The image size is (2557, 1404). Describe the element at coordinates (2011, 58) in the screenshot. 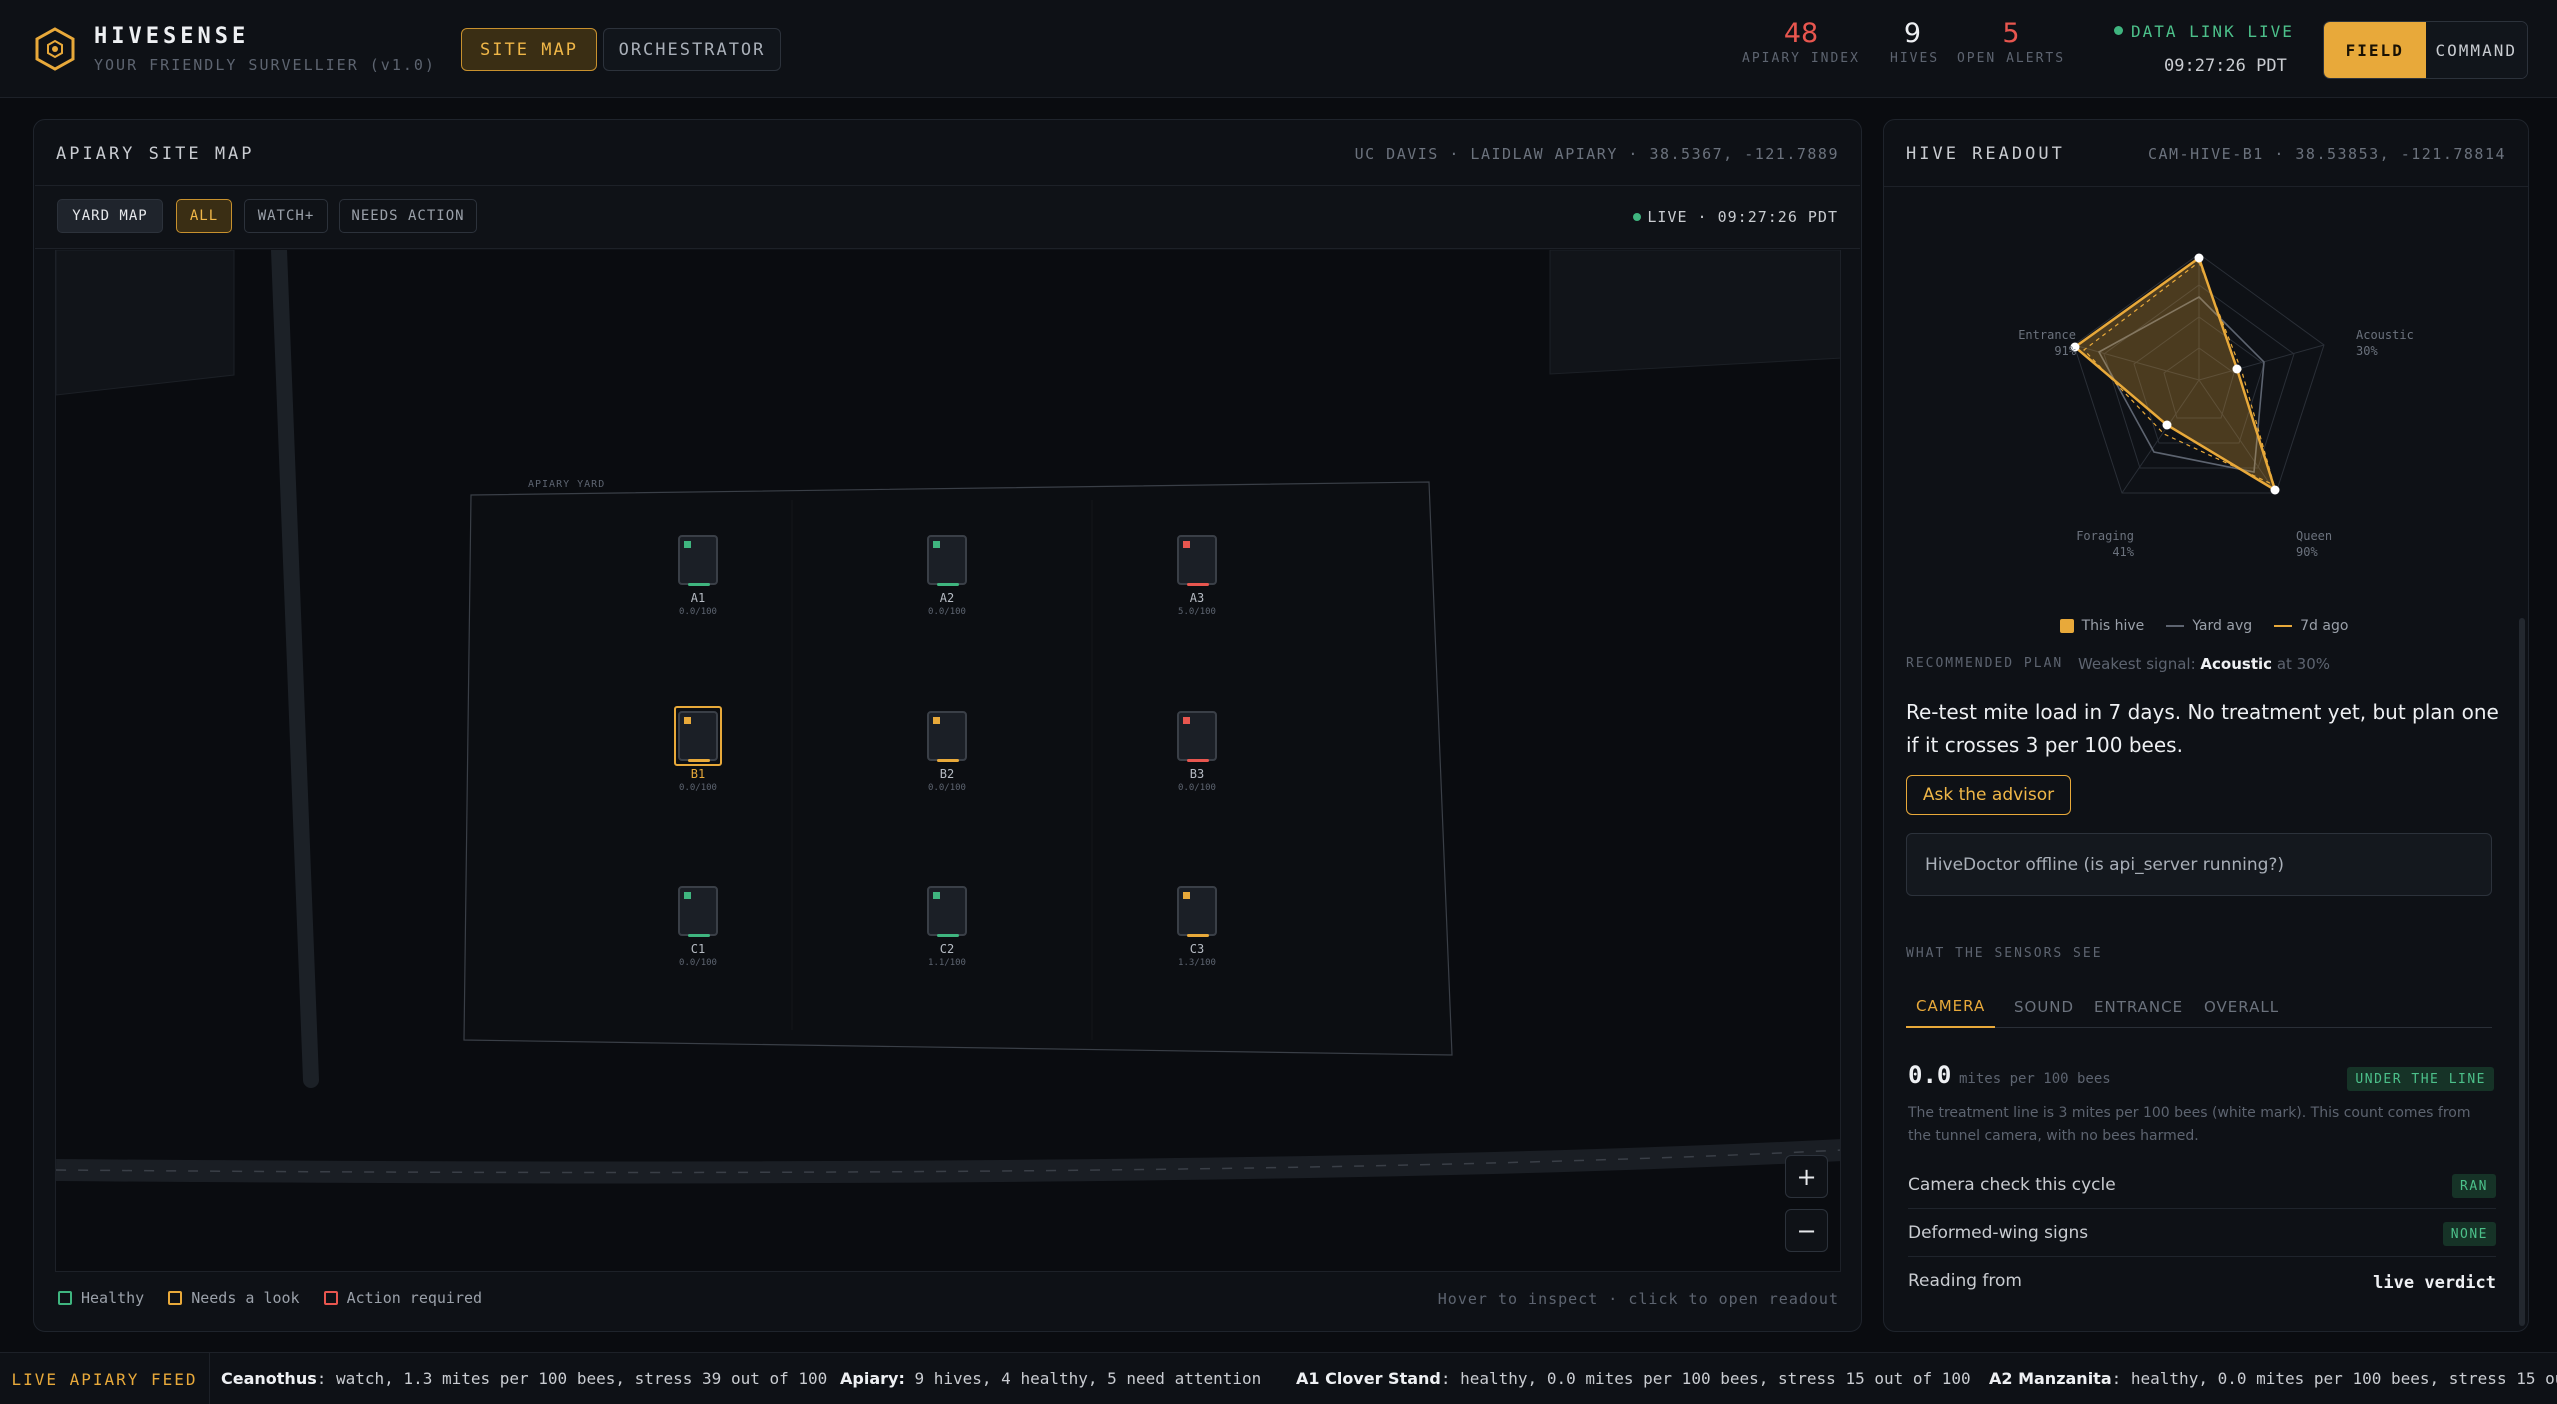

I see `open-alerts-label: OPEN ALERTS` at that location.